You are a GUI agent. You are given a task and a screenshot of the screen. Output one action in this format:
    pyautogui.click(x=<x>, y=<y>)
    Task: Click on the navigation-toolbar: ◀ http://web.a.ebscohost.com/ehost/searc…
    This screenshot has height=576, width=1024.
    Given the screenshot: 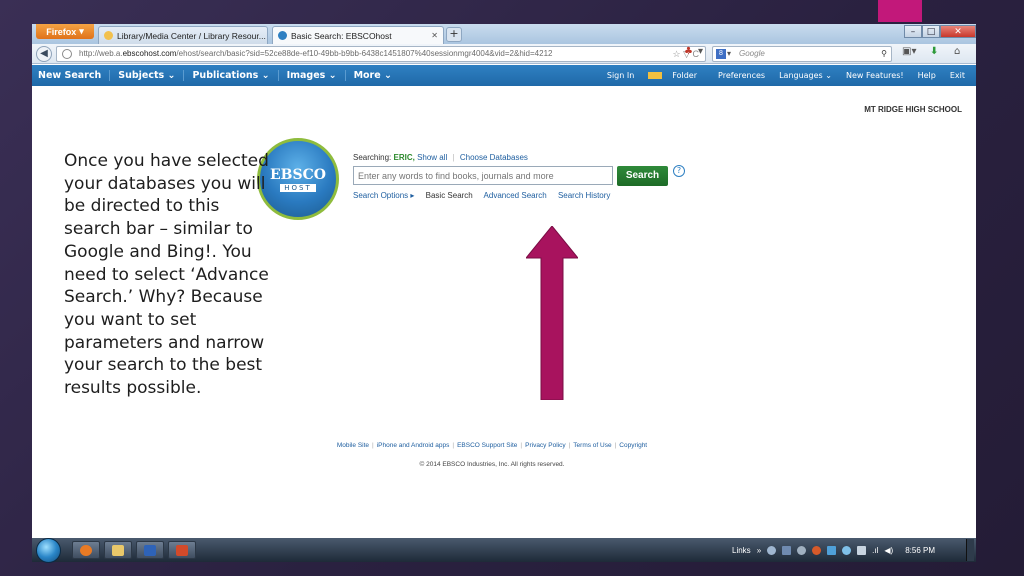 What is the action you would take?
    pyautogui.click(x=504, y=54)
    